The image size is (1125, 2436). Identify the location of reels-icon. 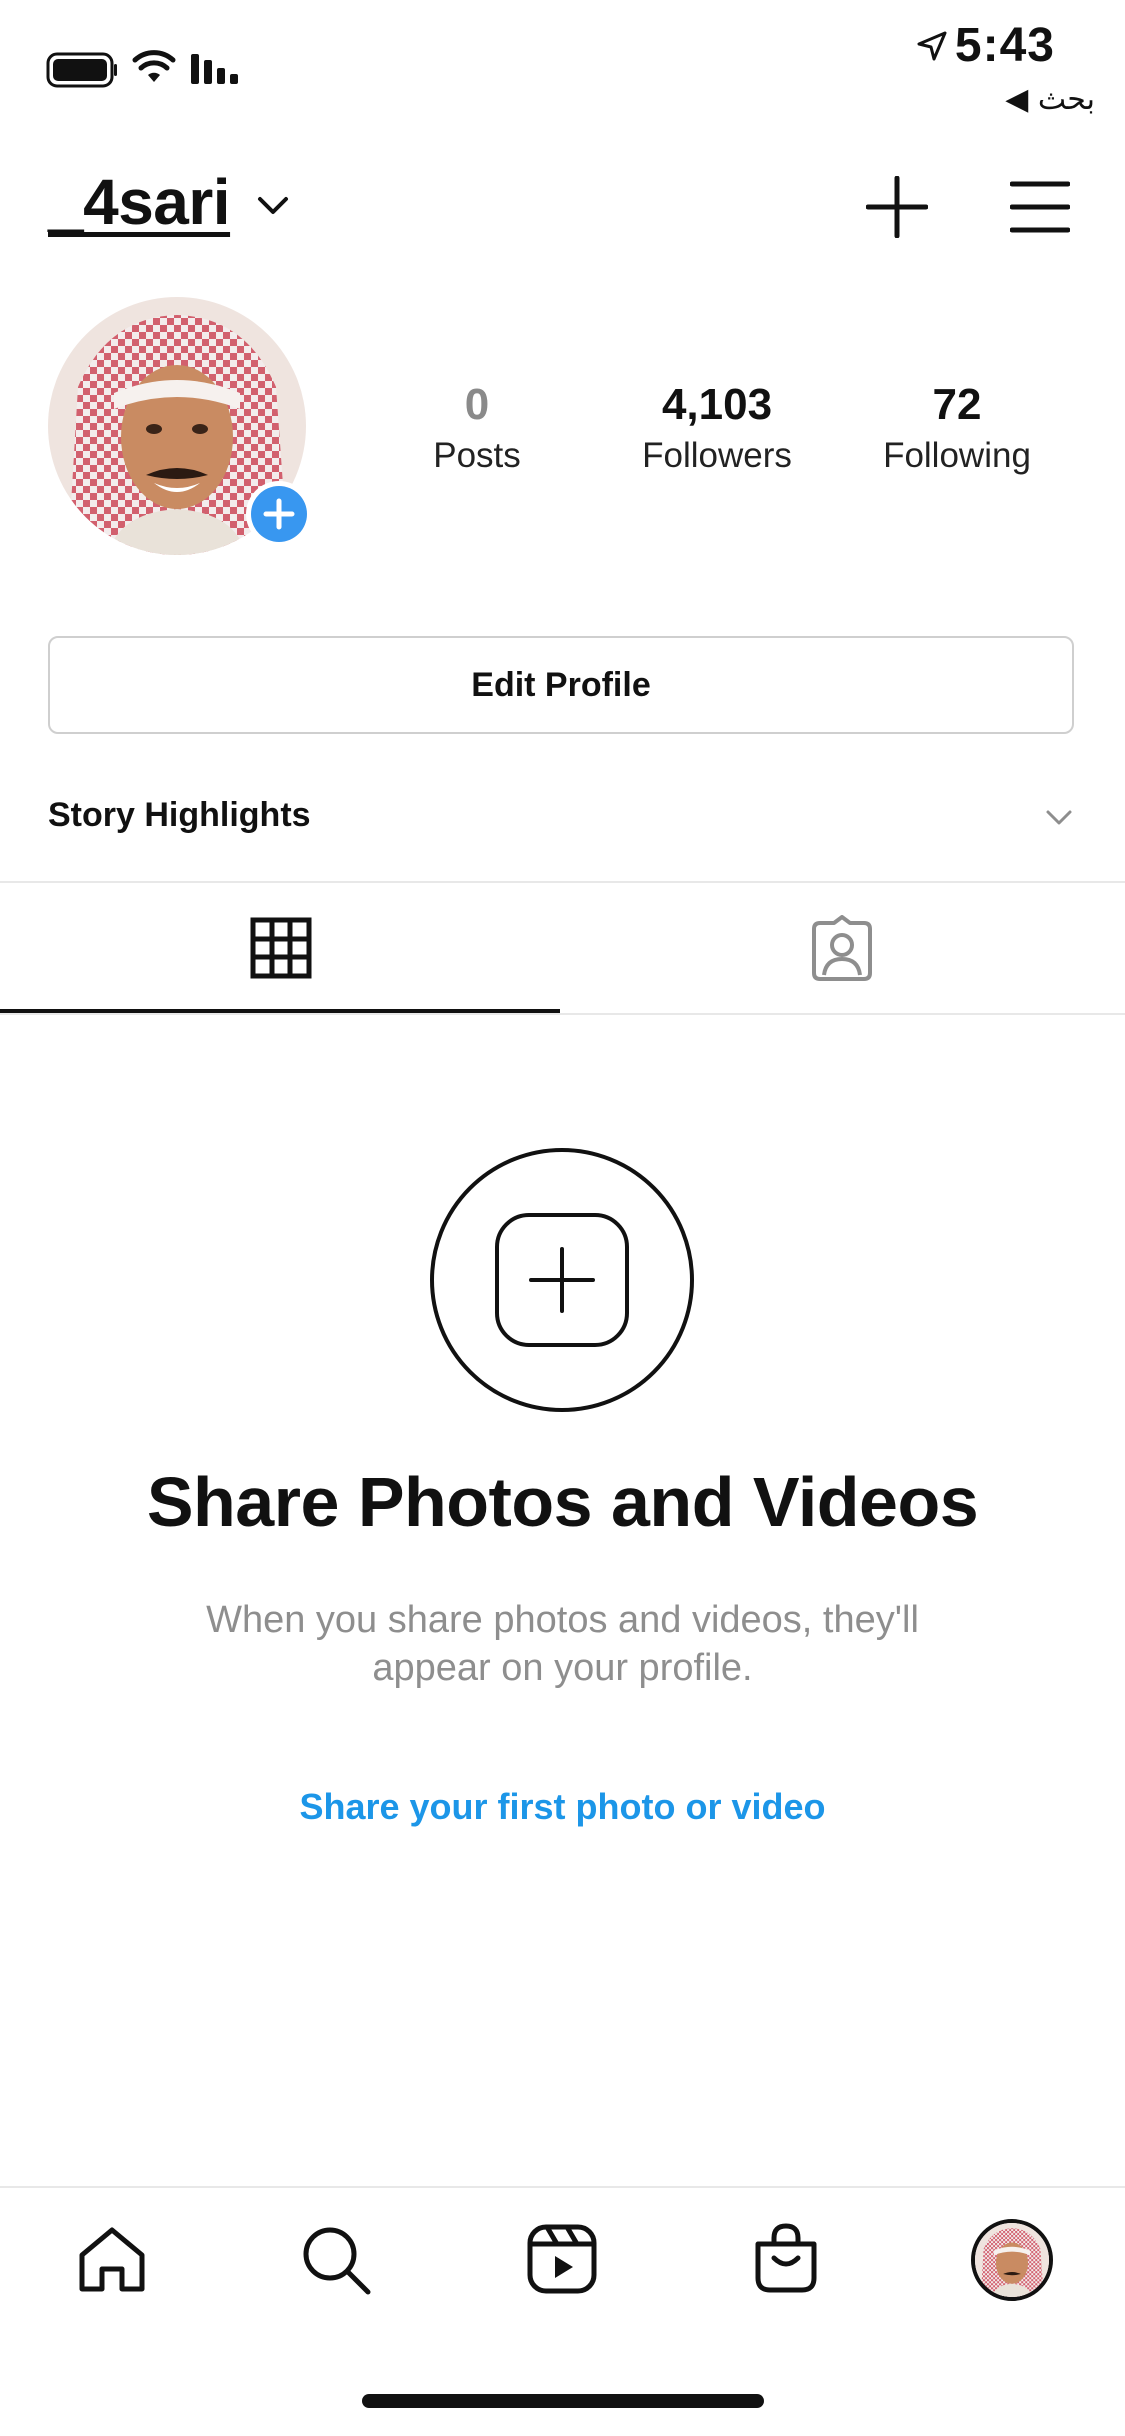
(562, 2259).